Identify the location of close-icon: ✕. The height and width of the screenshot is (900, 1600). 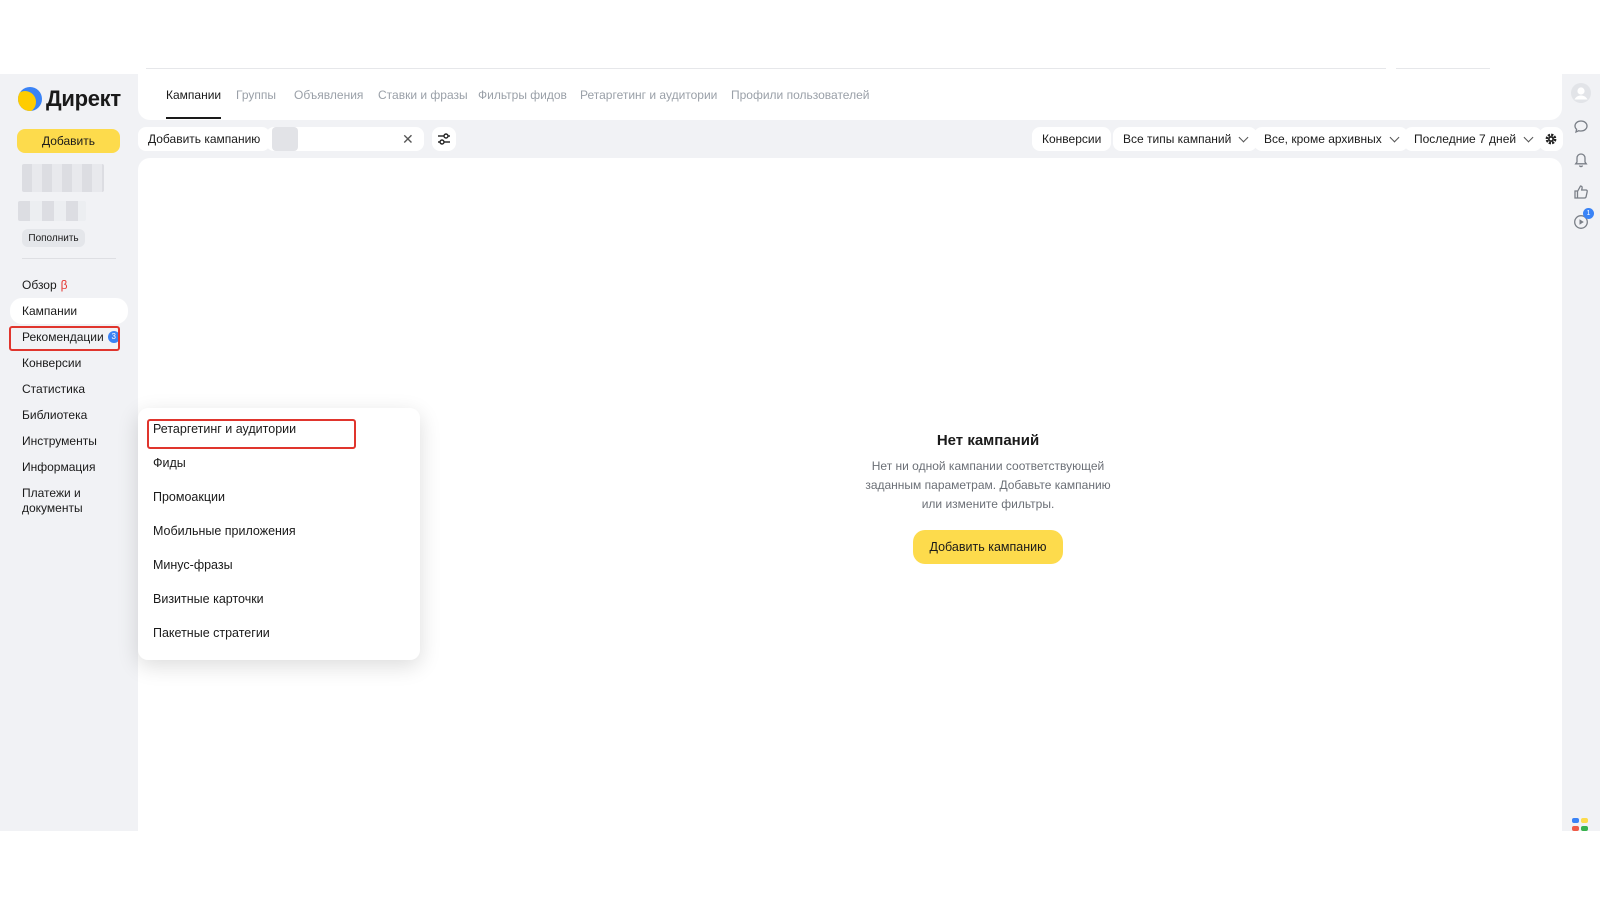
(408, 139).